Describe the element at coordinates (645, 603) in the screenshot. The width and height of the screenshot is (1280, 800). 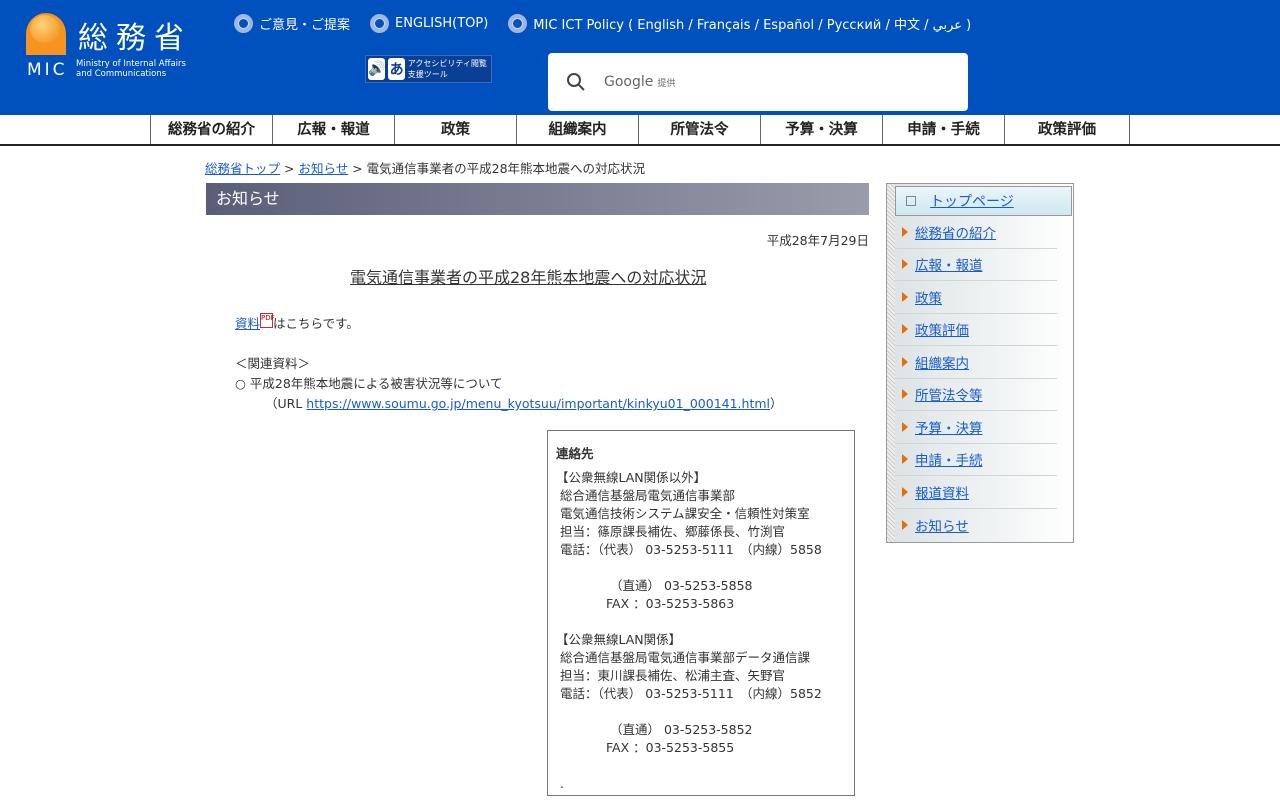
I see `contact-line: FAX ：03-5253-5863` at that location.